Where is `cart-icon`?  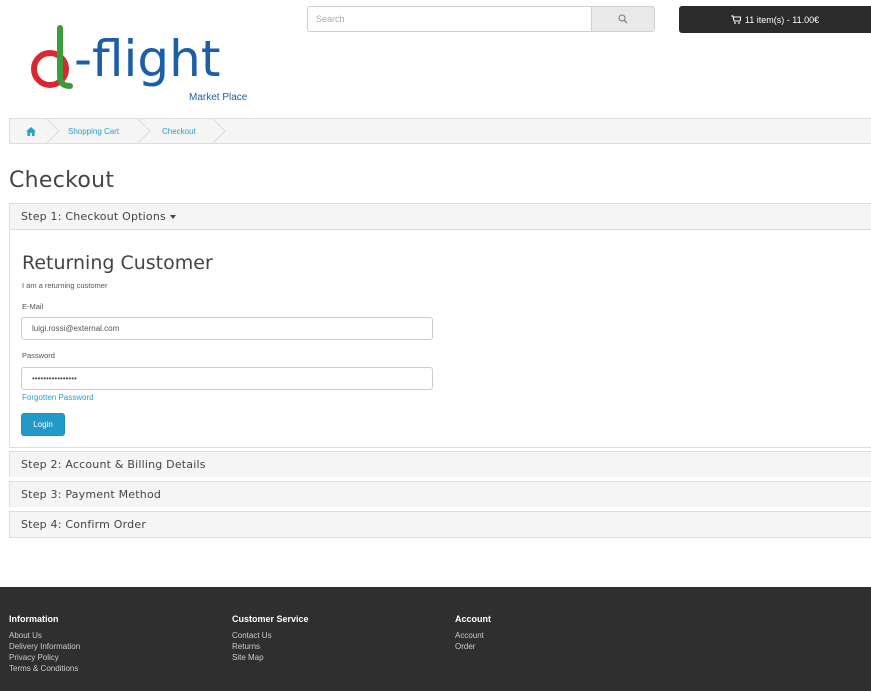
cart-icon is located at coordinates (735, 19).